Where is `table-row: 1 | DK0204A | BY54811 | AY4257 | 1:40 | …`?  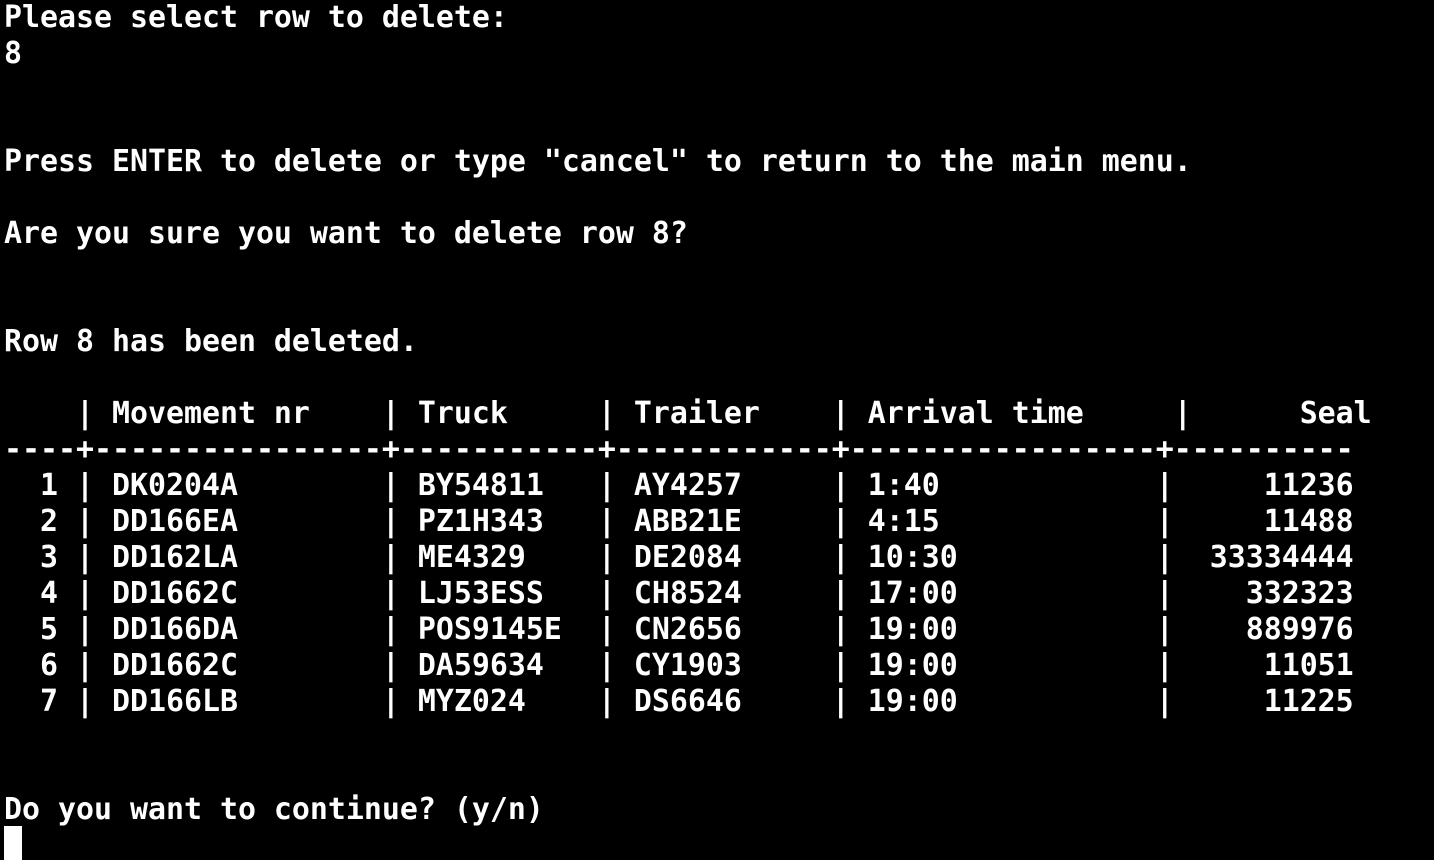
table-row: 1 | DK0204A | BY54811 | AY4257 | 1:40 | … is located at coordinates (679, 485).